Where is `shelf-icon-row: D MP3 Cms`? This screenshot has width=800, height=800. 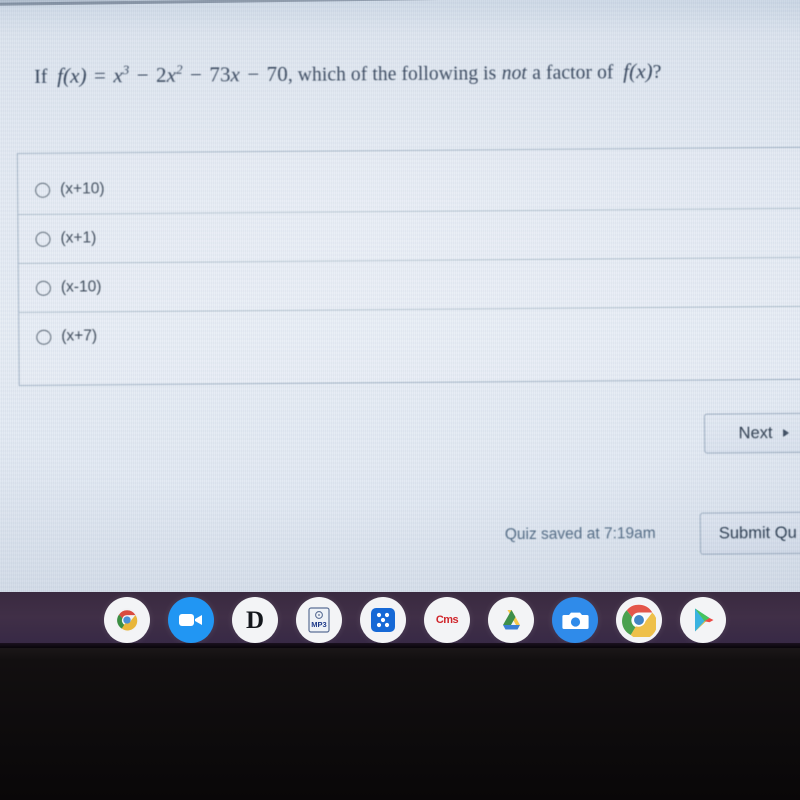
shelf-icon-row: D MP3 Cms is located at coordinates (424, 620).